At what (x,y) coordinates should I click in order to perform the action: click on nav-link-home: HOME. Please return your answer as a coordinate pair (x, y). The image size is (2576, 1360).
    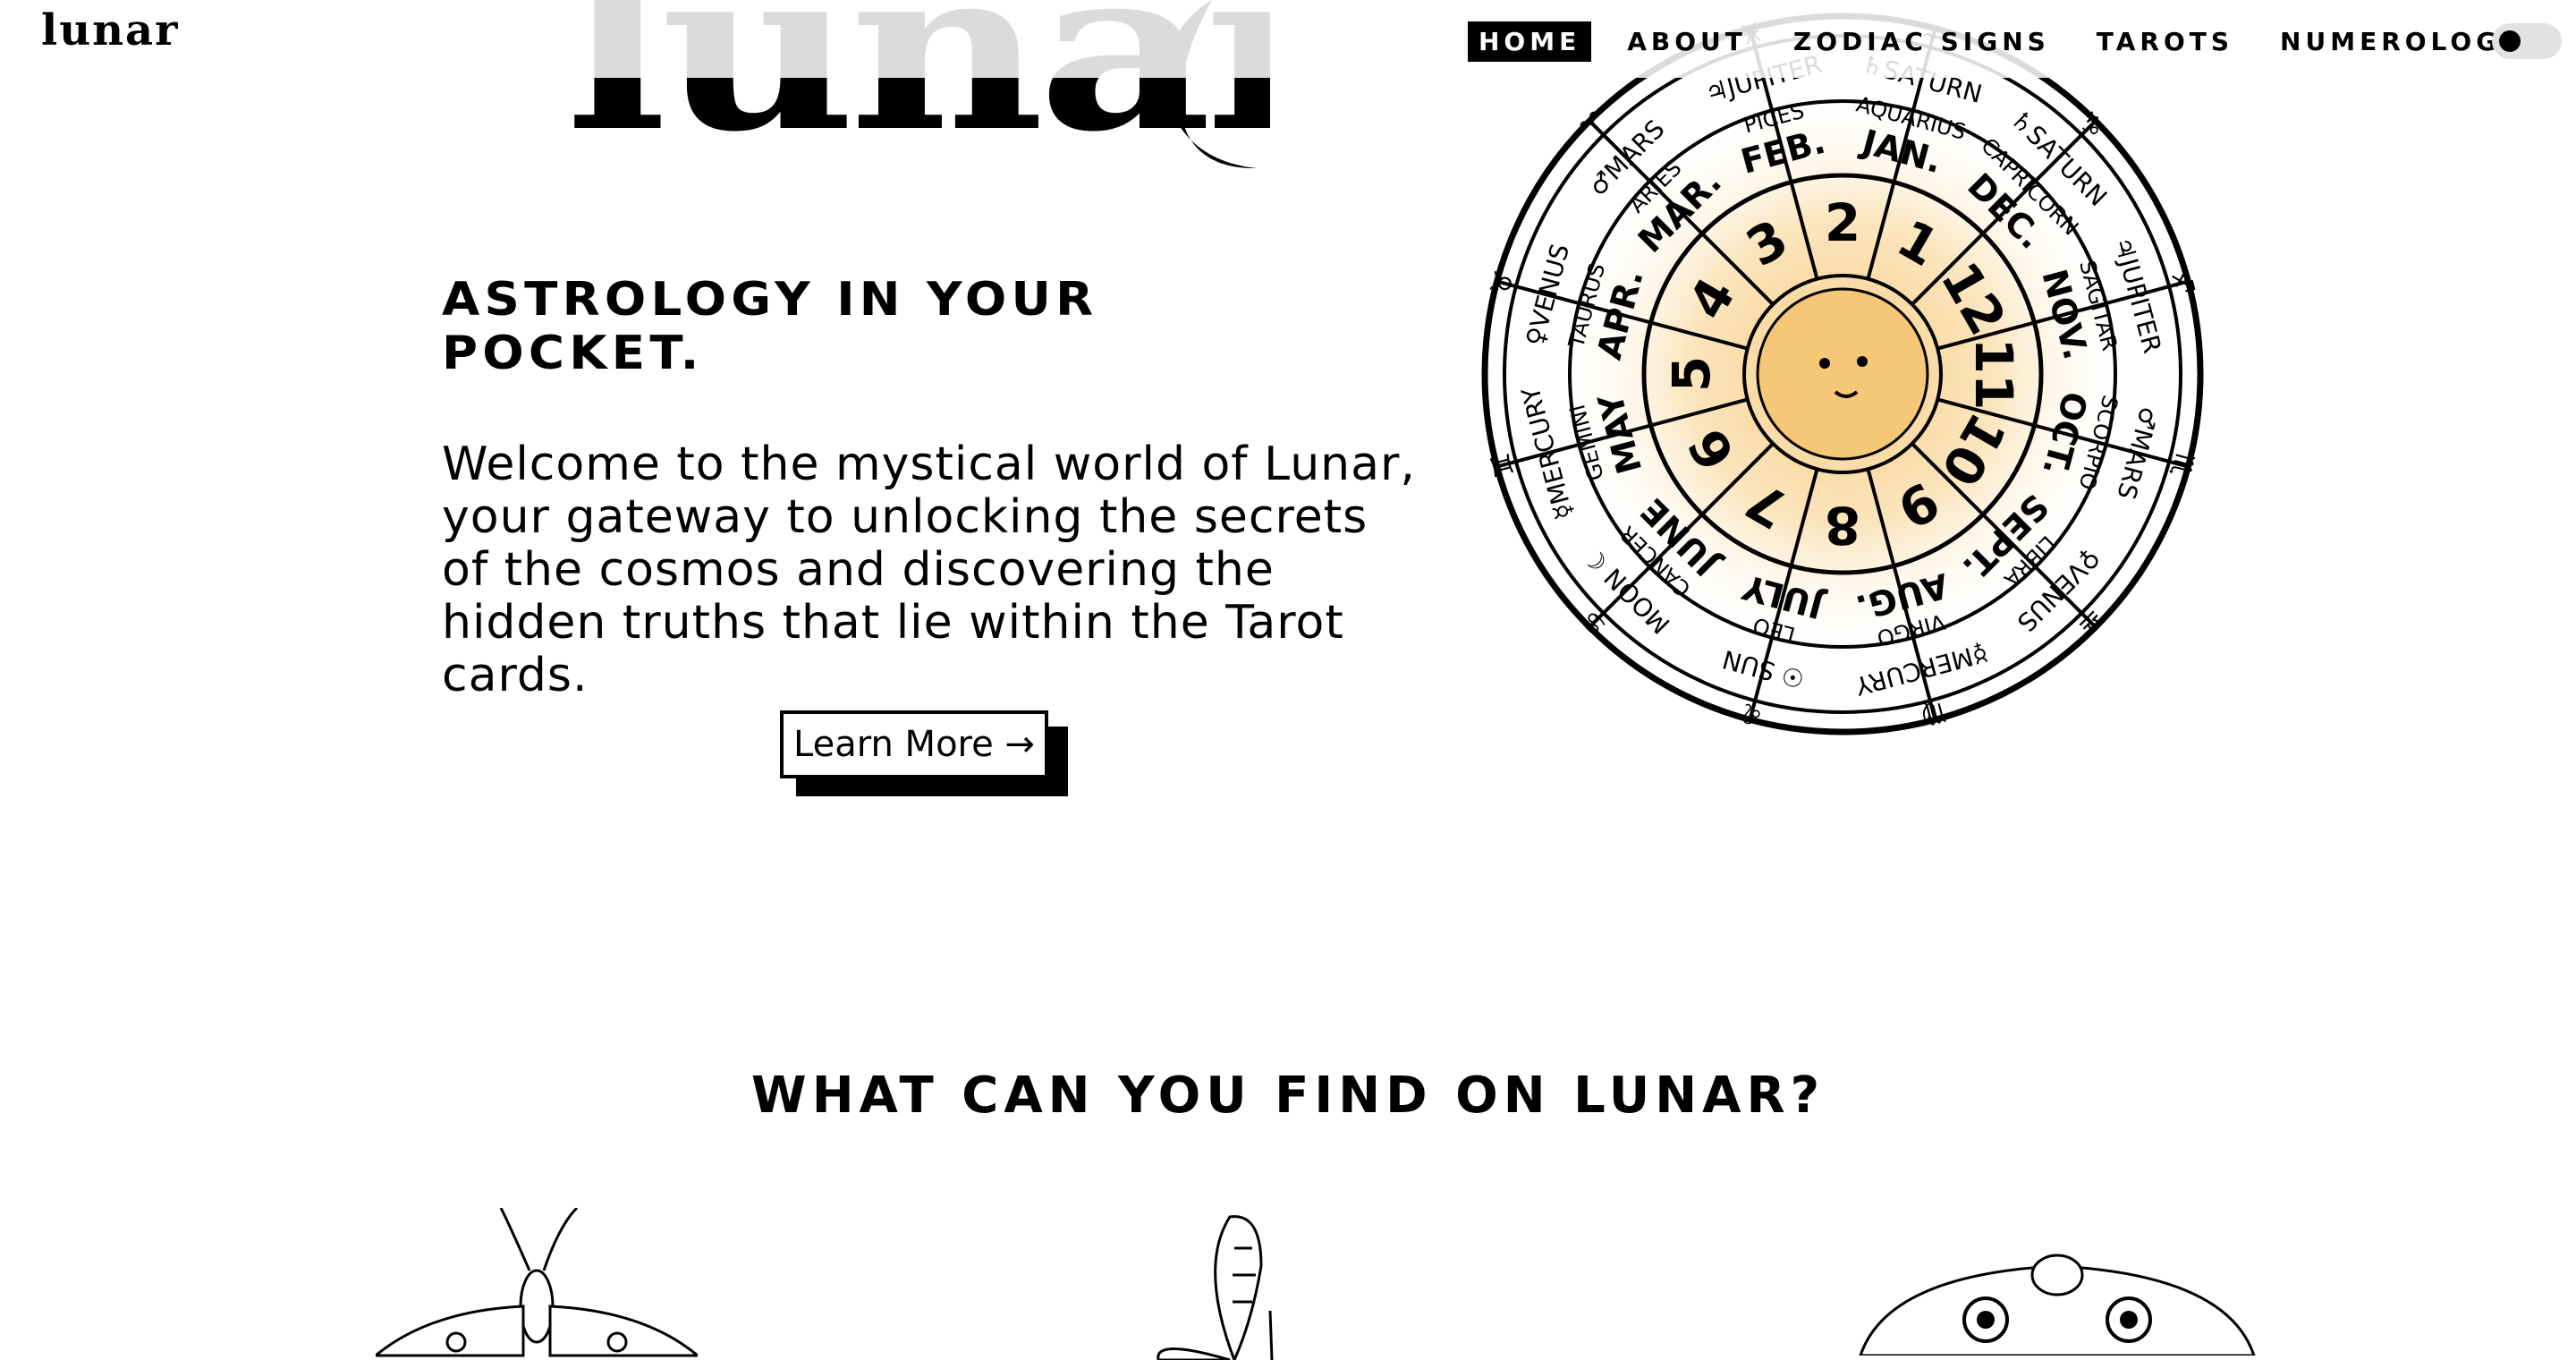
    Looking at the image, I should click on (1530, 41).